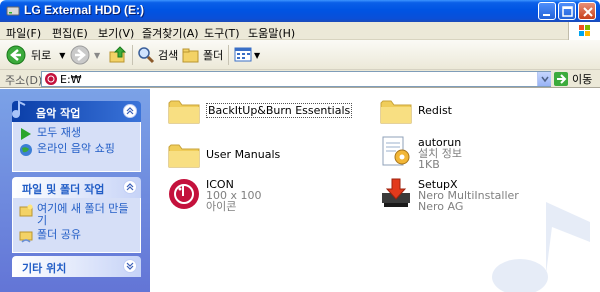 This screenshot has height=292, width=600. I want to click on folder-up-icon, so click(118, 54).